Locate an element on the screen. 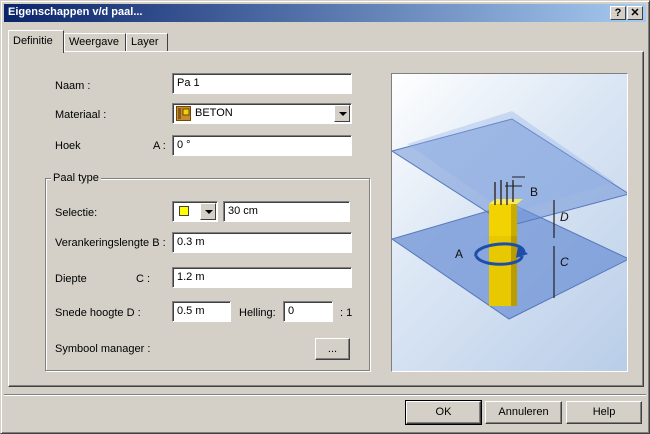 The image size is (650, 434). hoek-label: Hoek is located at coordinates (68, 146).